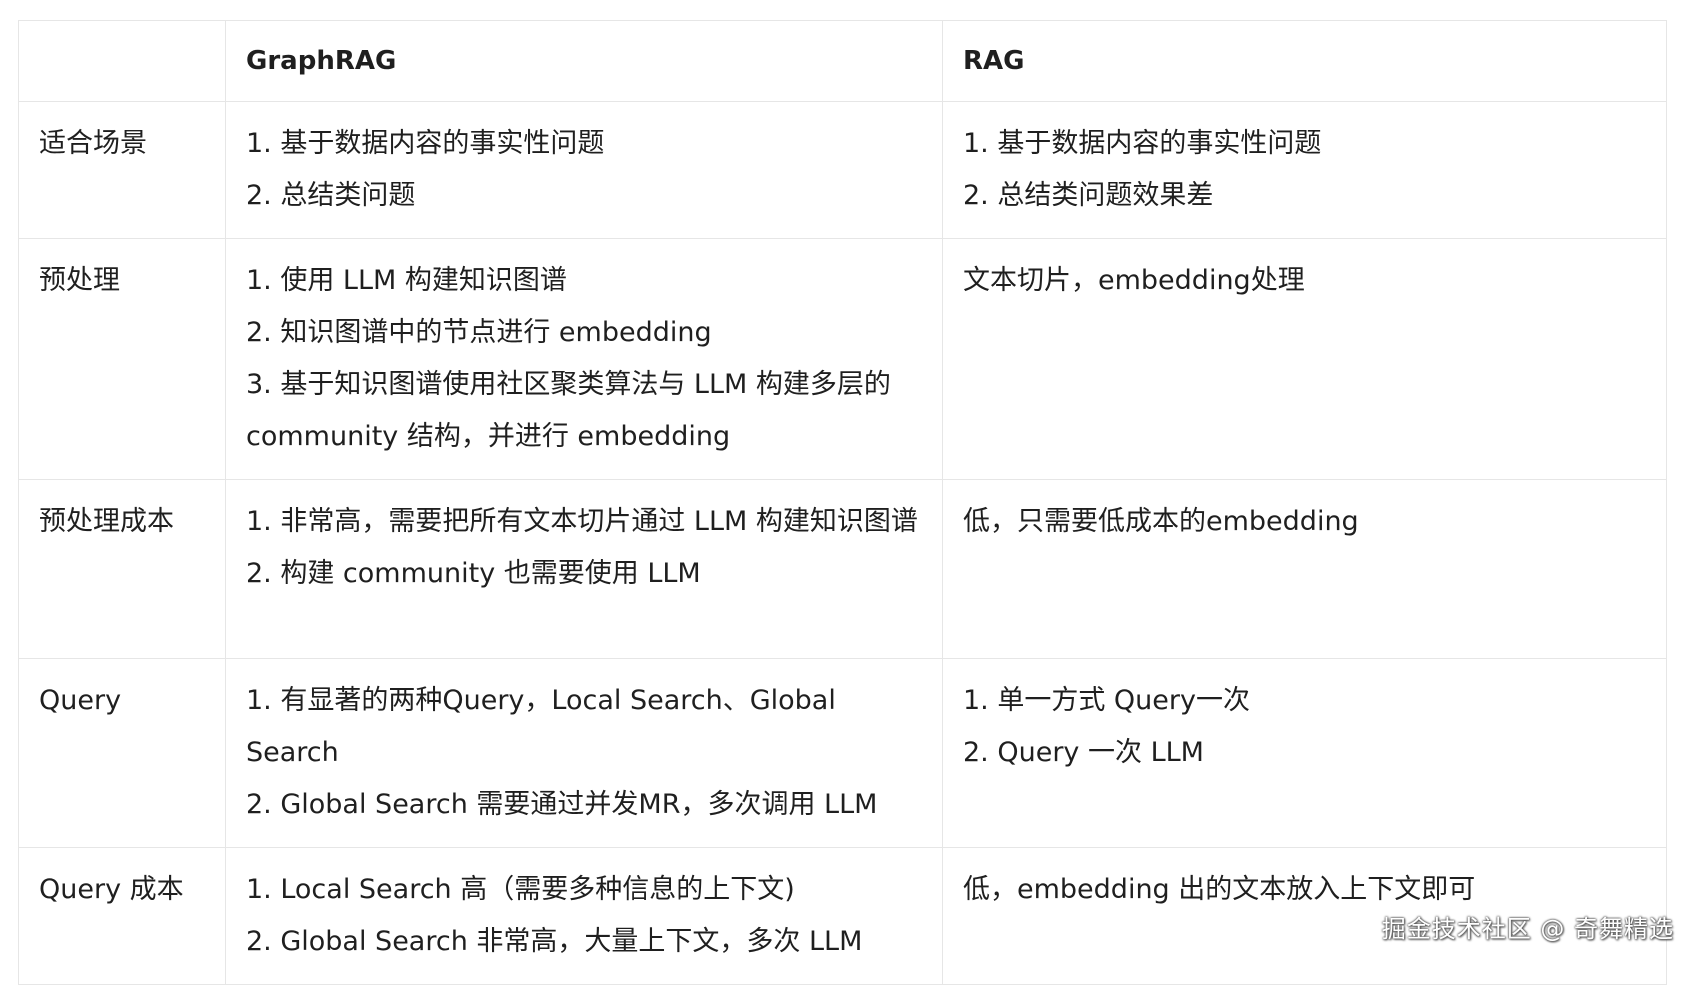  Describe the element at coordinates (1304, 753) in the screenshot. I see `rag-cell: 1. 单一方式 Query一次 2. Query 一次 LLM` at that location.